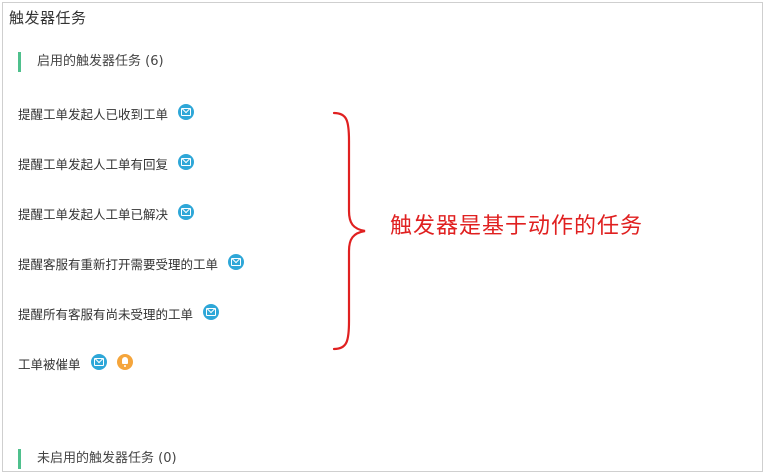 The image size is (767, 476). What do you see at coordinates (93, 214) in the screenshot?
I see `task-label: 提醒工单发起人工单已解决` at bounding box center [93, 214].